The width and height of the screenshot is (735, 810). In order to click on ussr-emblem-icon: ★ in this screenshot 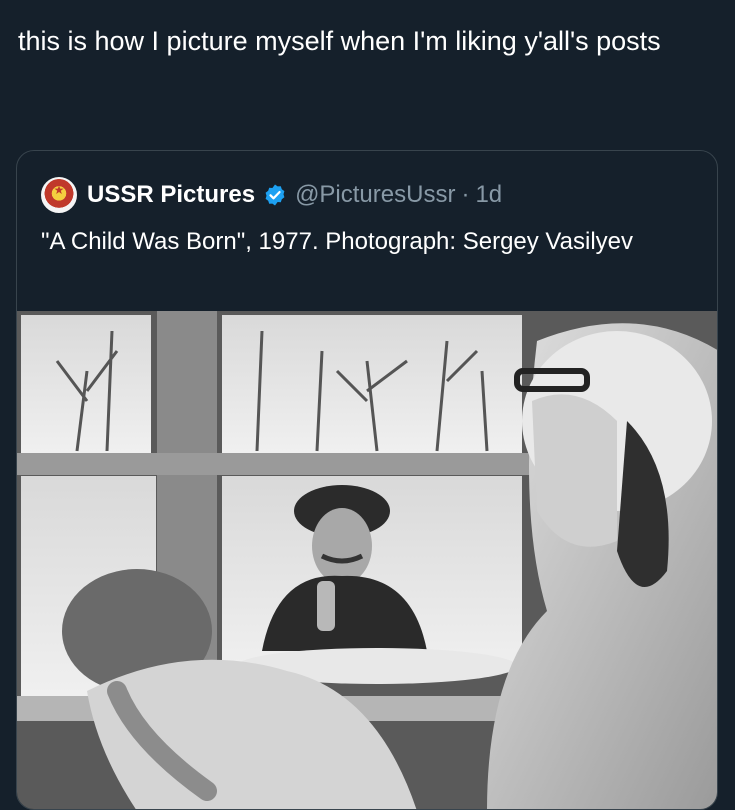, I will do `click(59, 190)`.